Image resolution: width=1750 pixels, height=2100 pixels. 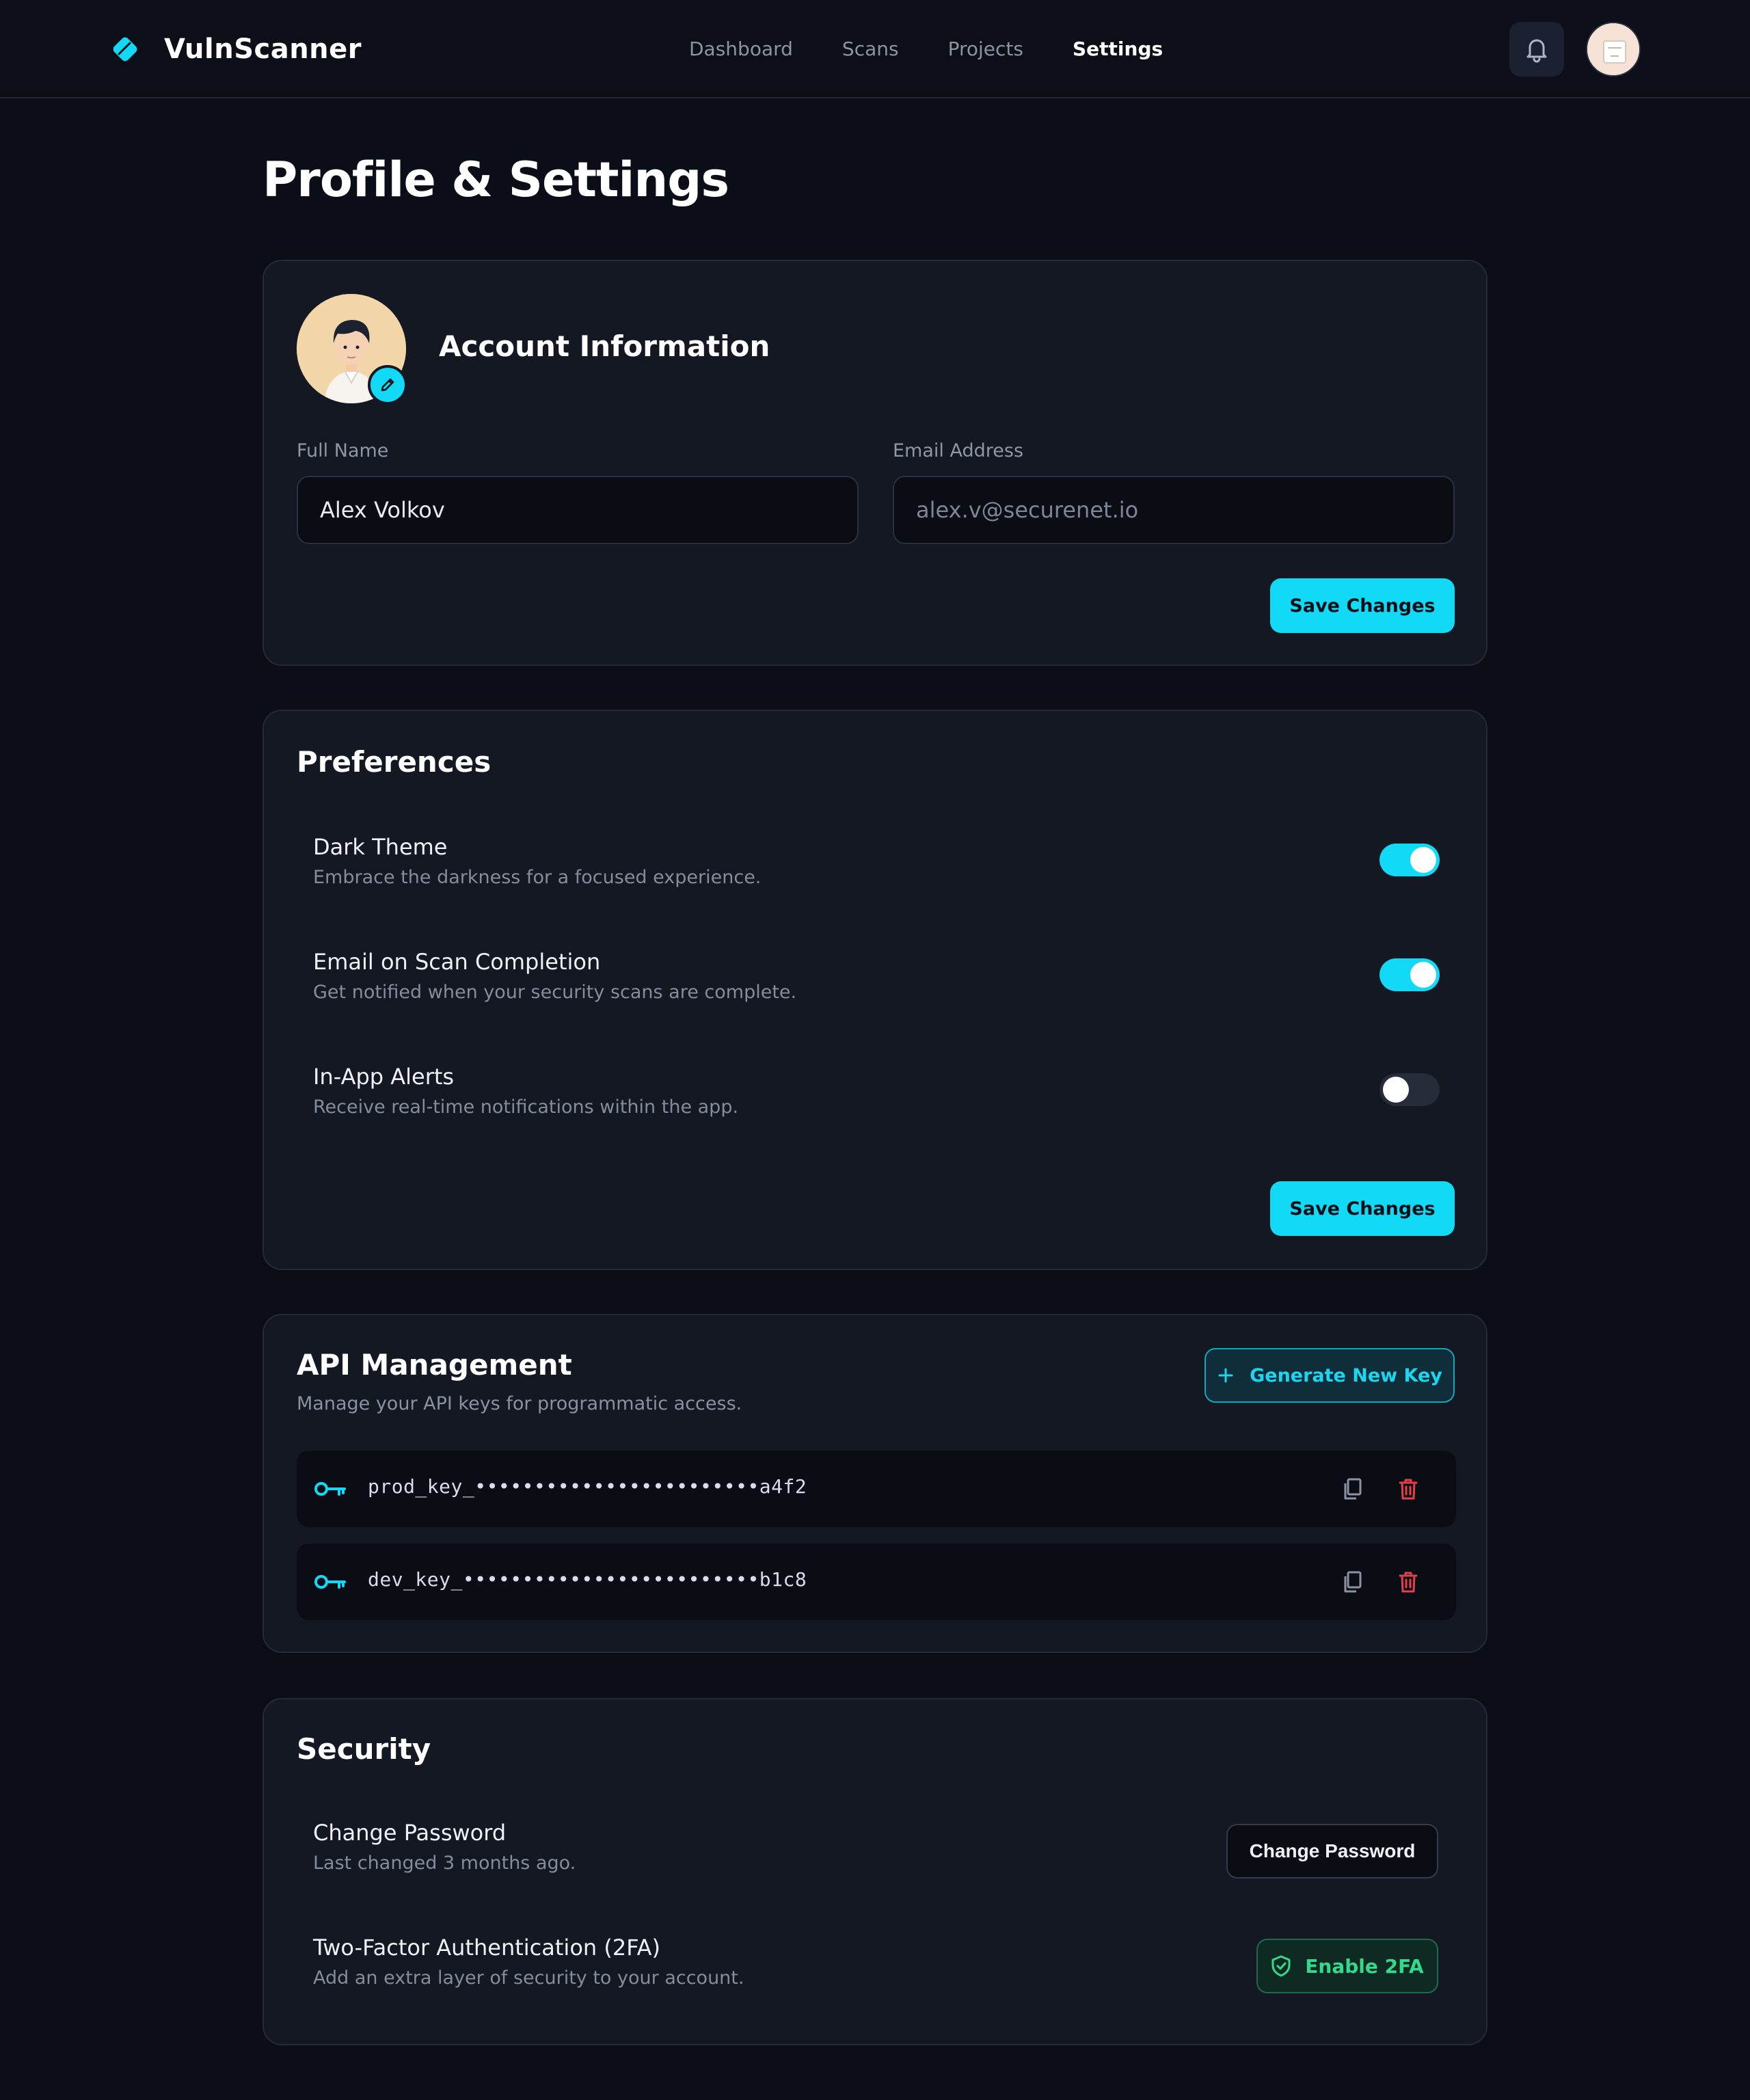 I want to click on enable-2fa-label: Enable 2FA, so click(x=1364, y=1966).